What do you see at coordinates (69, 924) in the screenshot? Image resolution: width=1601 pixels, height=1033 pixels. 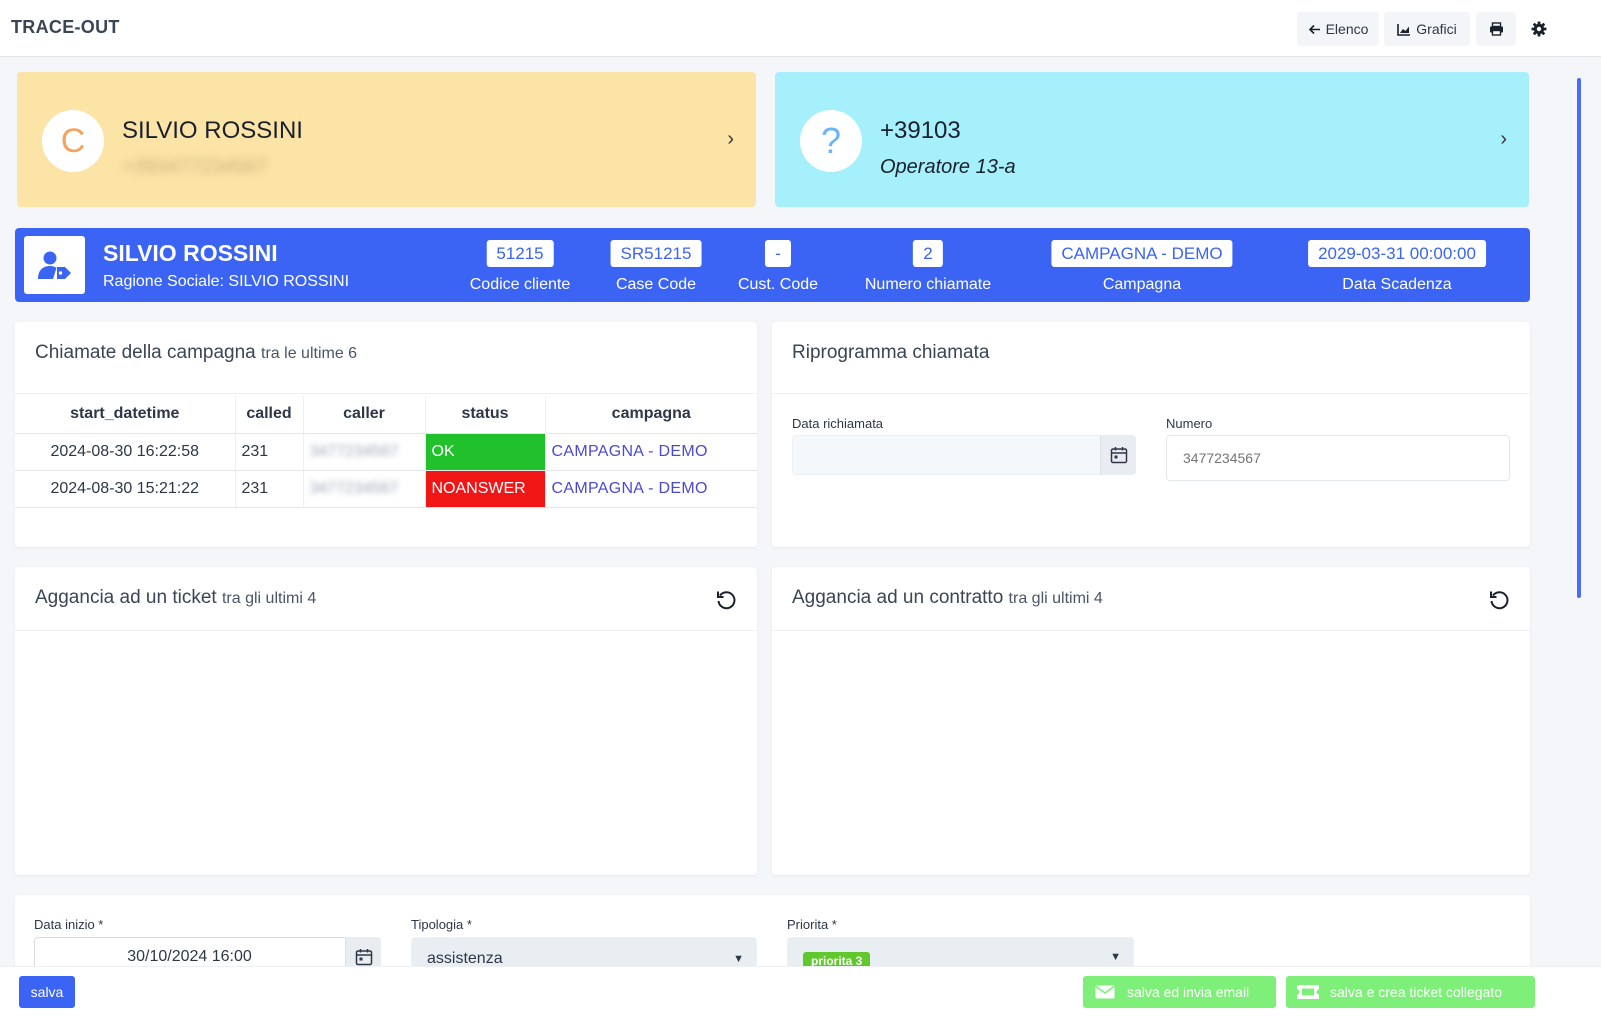 I see `data-inizio-label: Data inizio *` at bounding box center [69, 924].